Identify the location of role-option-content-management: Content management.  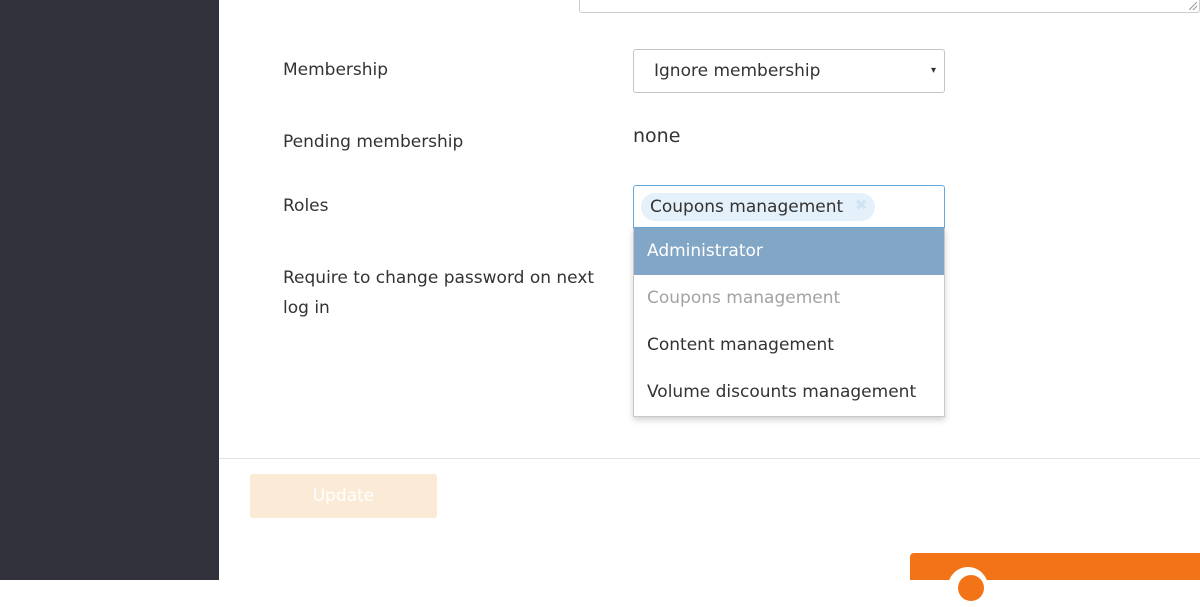
(789, 345).